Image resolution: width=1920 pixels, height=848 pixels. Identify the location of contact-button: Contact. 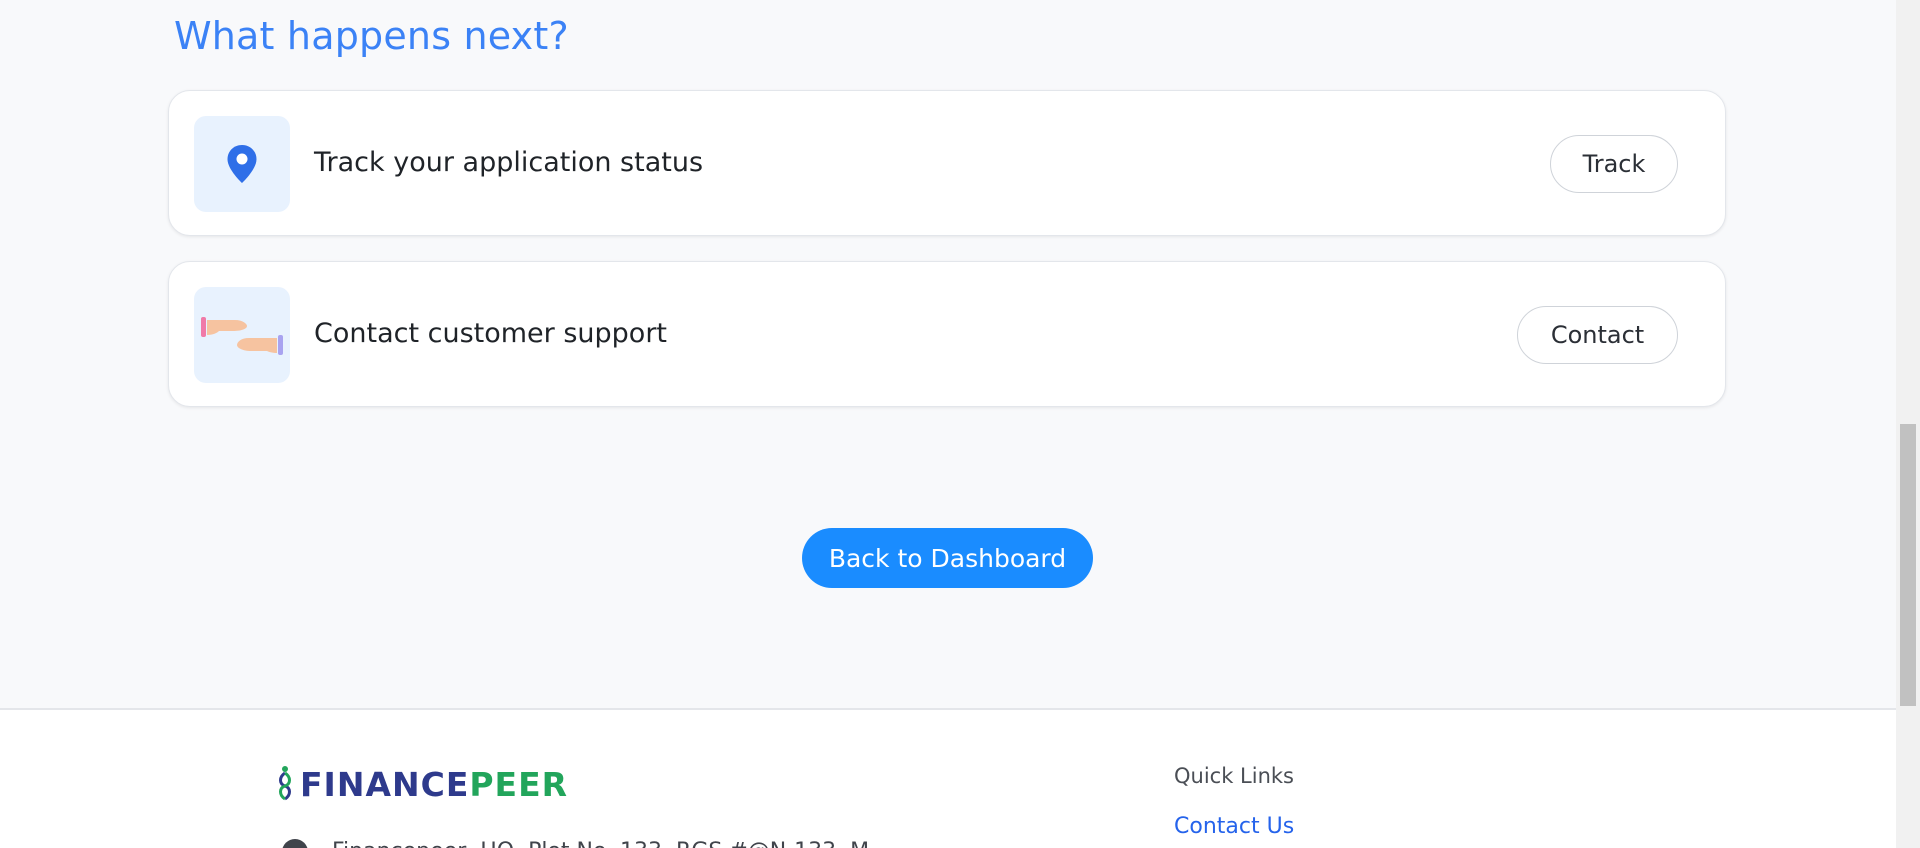
(1597, 335).